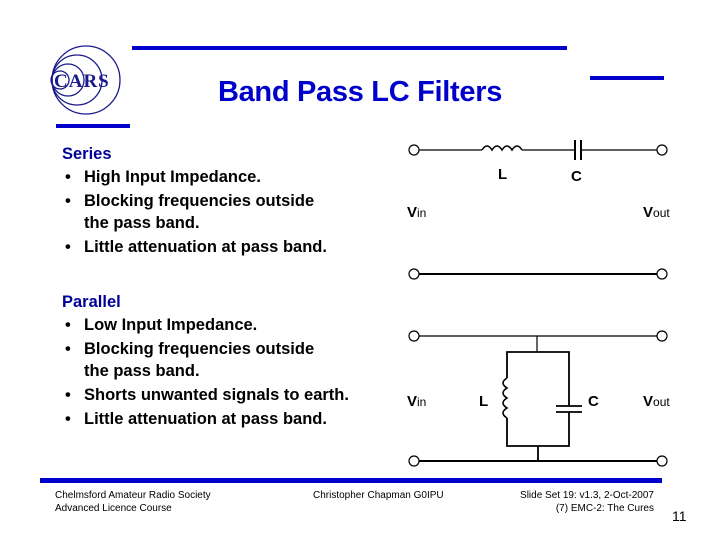  I want to click on header-right-rule, so click(627, 78).